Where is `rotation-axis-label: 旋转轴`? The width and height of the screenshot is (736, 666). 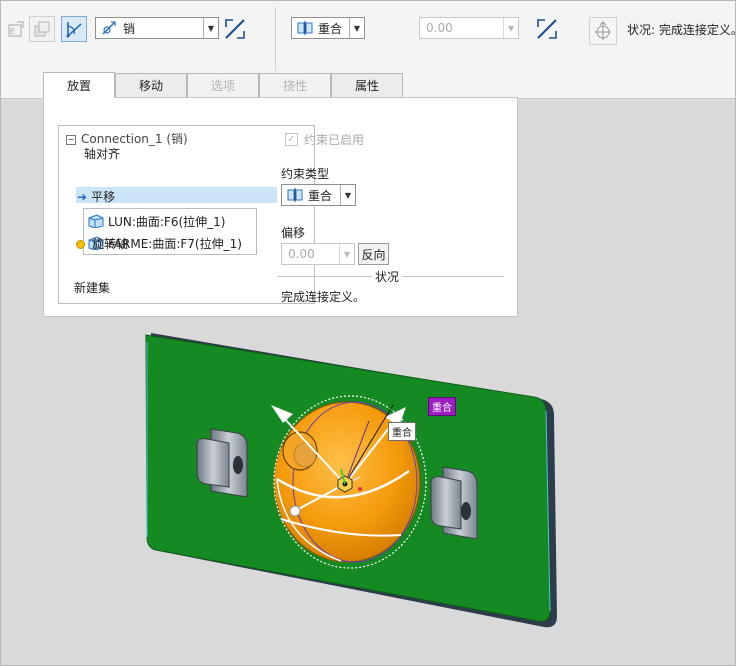
rotation-axis-label: 旋转轴 is located at coordinates (110, 244).